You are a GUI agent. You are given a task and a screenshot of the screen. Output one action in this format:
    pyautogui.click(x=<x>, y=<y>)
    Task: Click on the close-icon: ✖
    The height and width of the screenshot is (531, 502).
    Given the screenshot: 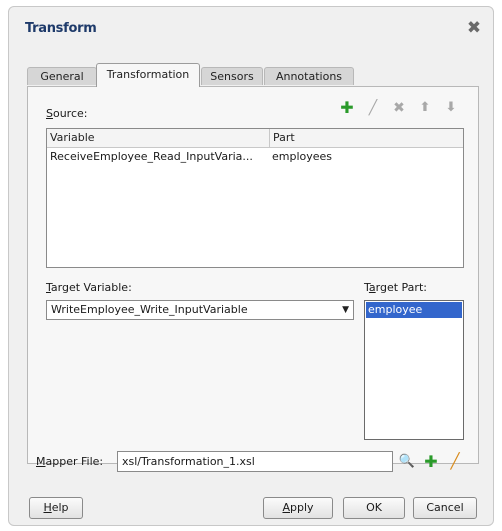 What is the action you would take?
    pyautogui.click(x=474, y=28)
    